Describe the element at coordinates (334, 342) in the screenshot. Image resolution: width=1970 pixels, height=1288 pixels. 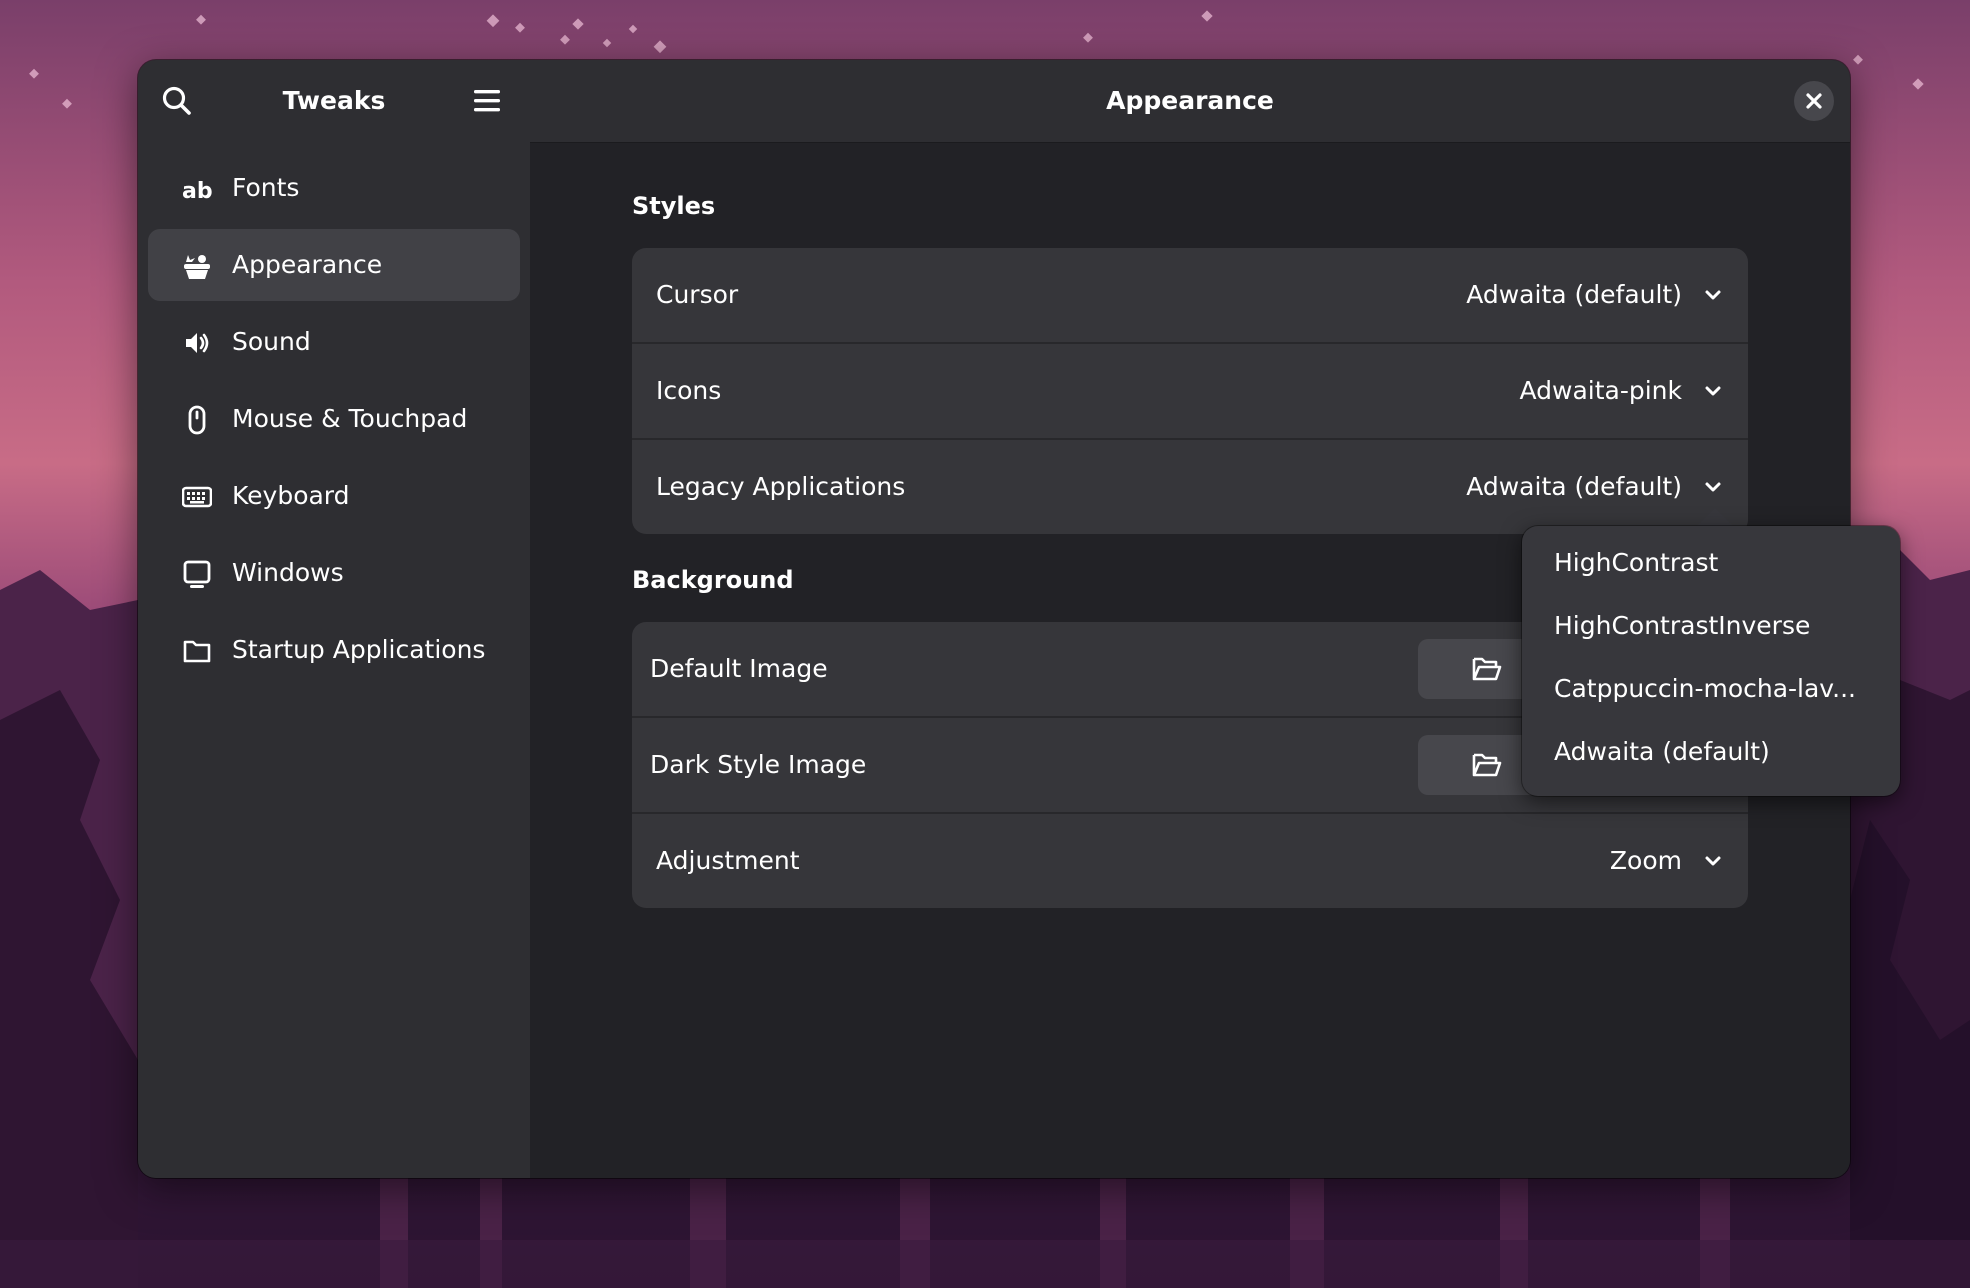
I see `sidebar-item-sound: Sound` at that location.